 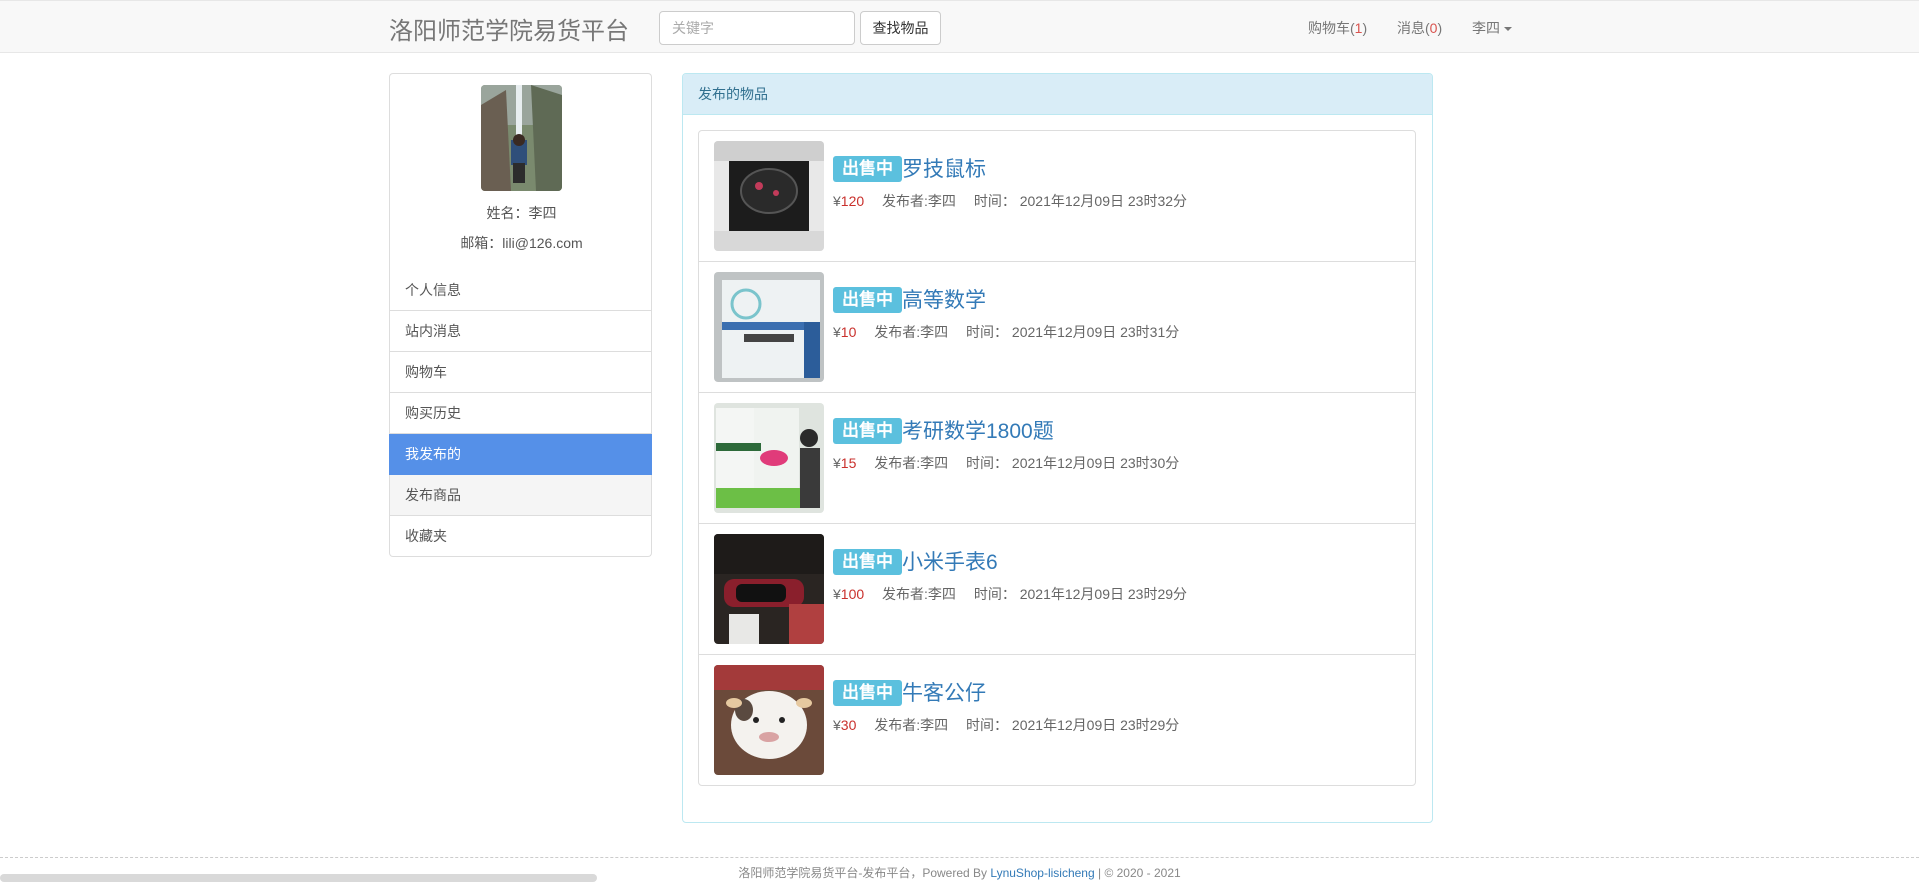 I want to click on item-price: 100, so click(x=852, y=594).